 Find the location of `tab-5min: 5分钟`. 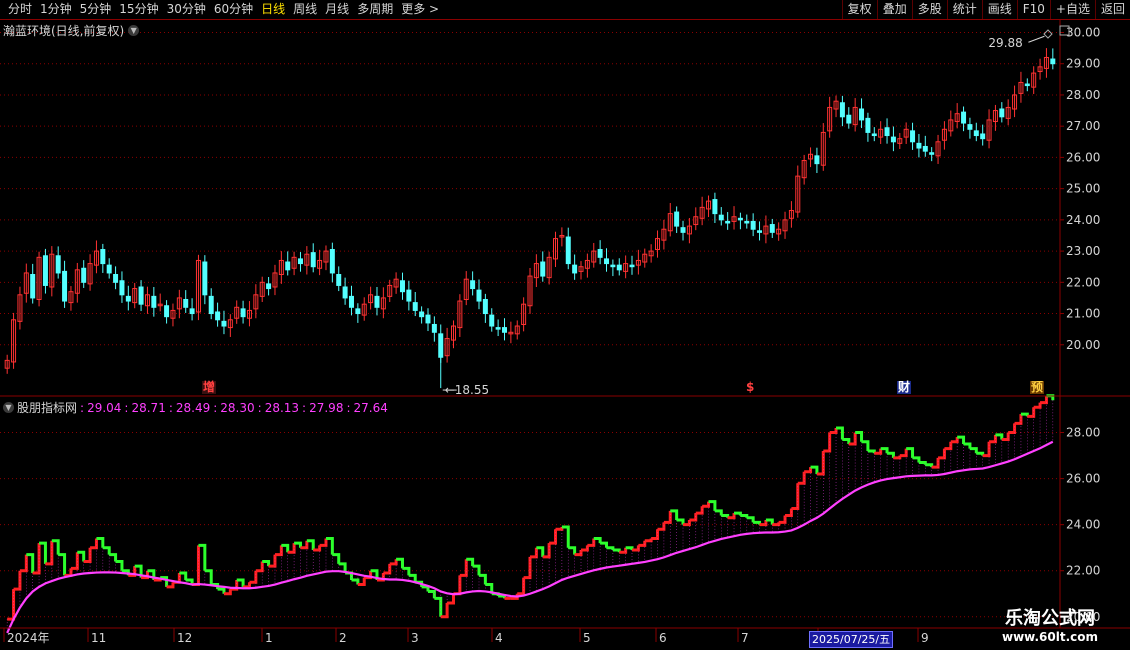

tab-5min: 5分钟 is located at coordinates (96, 9).